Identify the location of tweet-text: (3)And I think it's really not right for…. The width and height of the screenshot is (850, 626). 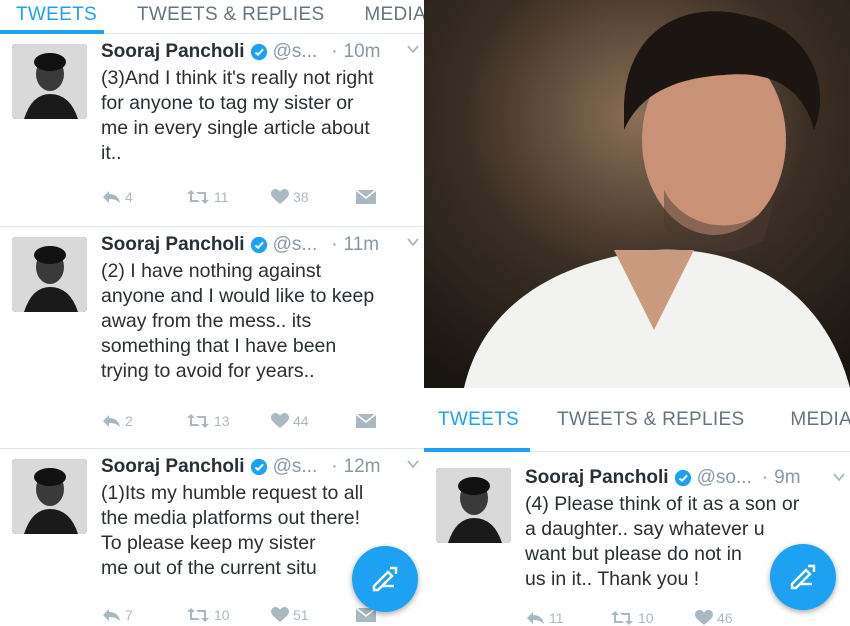
(258, 116).